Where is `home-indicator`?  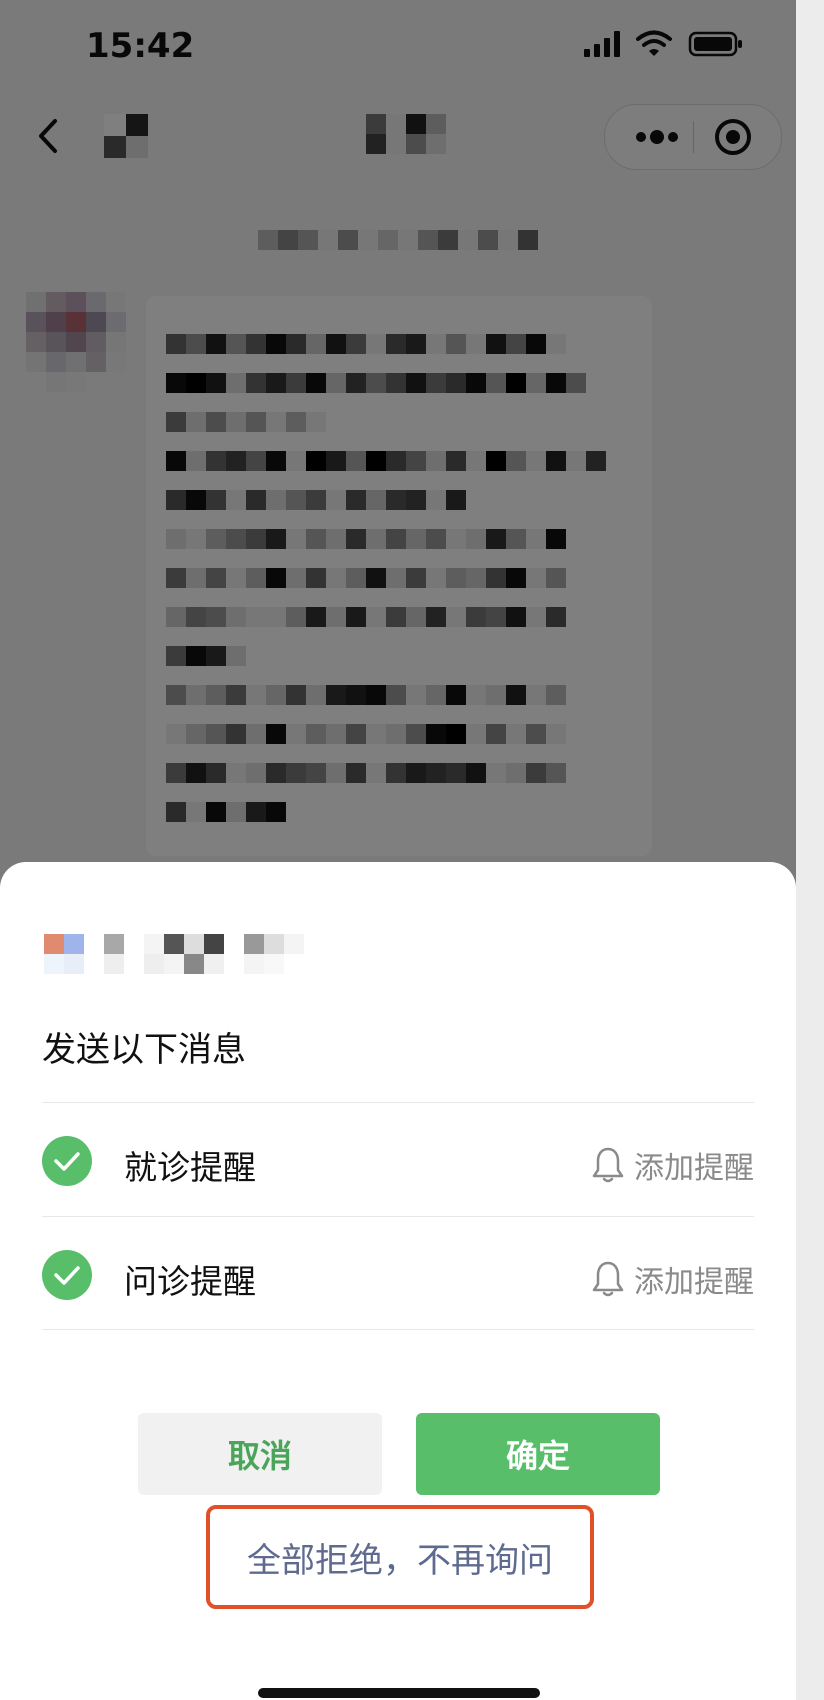 home-indicator is located at coordinates (399, 1693).